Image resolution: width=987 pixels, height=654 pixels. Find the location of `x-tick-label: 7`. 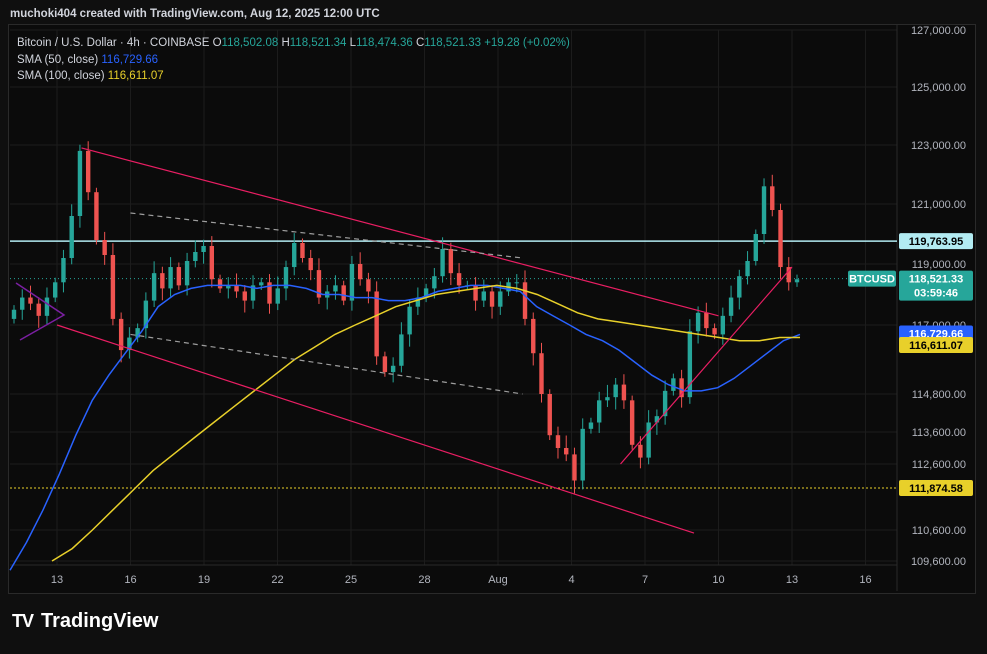

x-tick-label: 7 is located at coordinates (645, 580).